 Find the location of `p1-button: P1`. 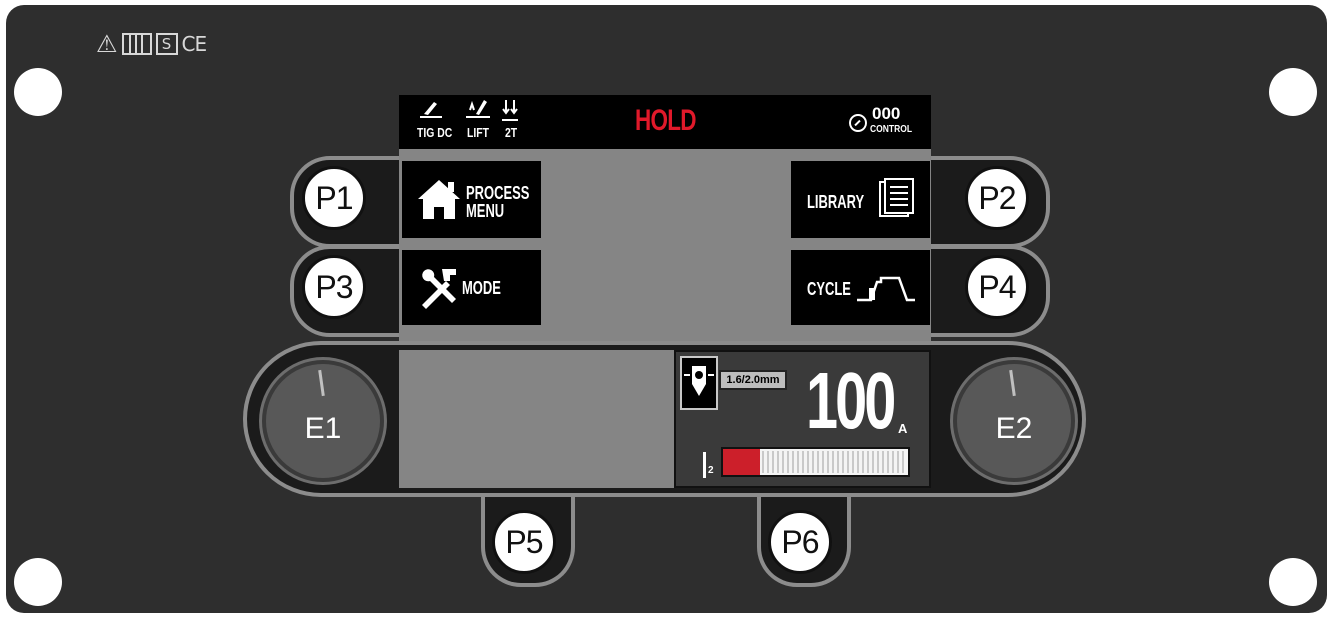

p1-button: P1 is located at coordinates (334, 198).